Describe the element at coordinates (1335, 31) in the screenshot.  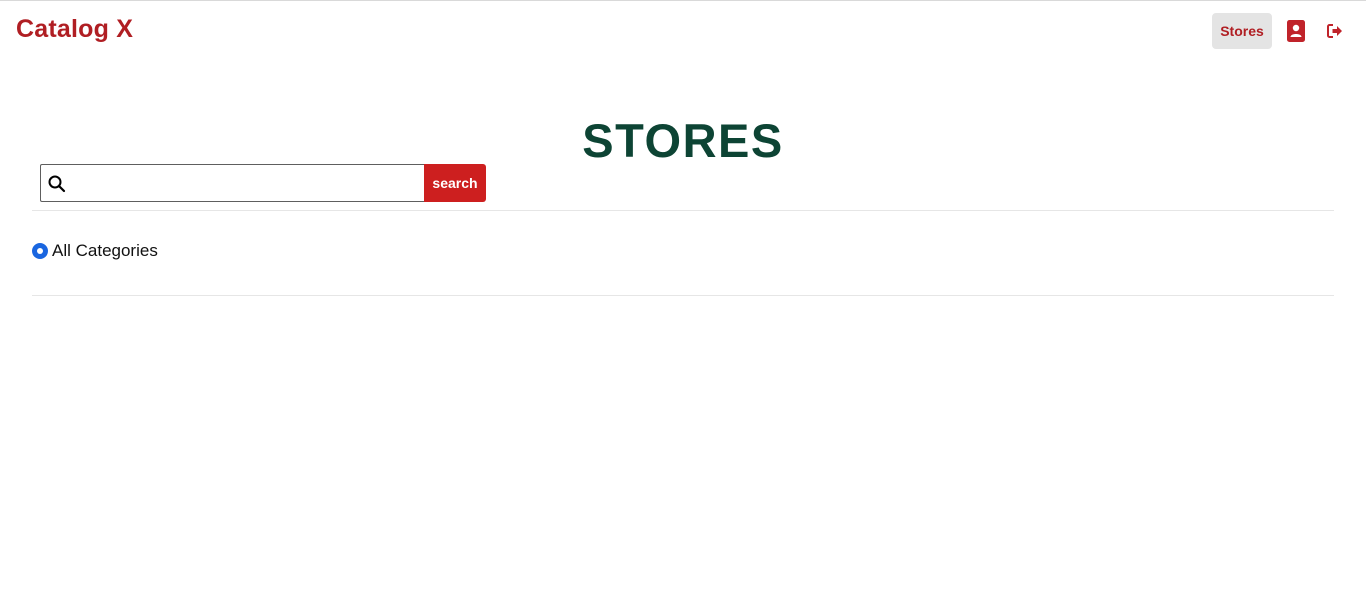
I see `sign-out-icon` at that location.